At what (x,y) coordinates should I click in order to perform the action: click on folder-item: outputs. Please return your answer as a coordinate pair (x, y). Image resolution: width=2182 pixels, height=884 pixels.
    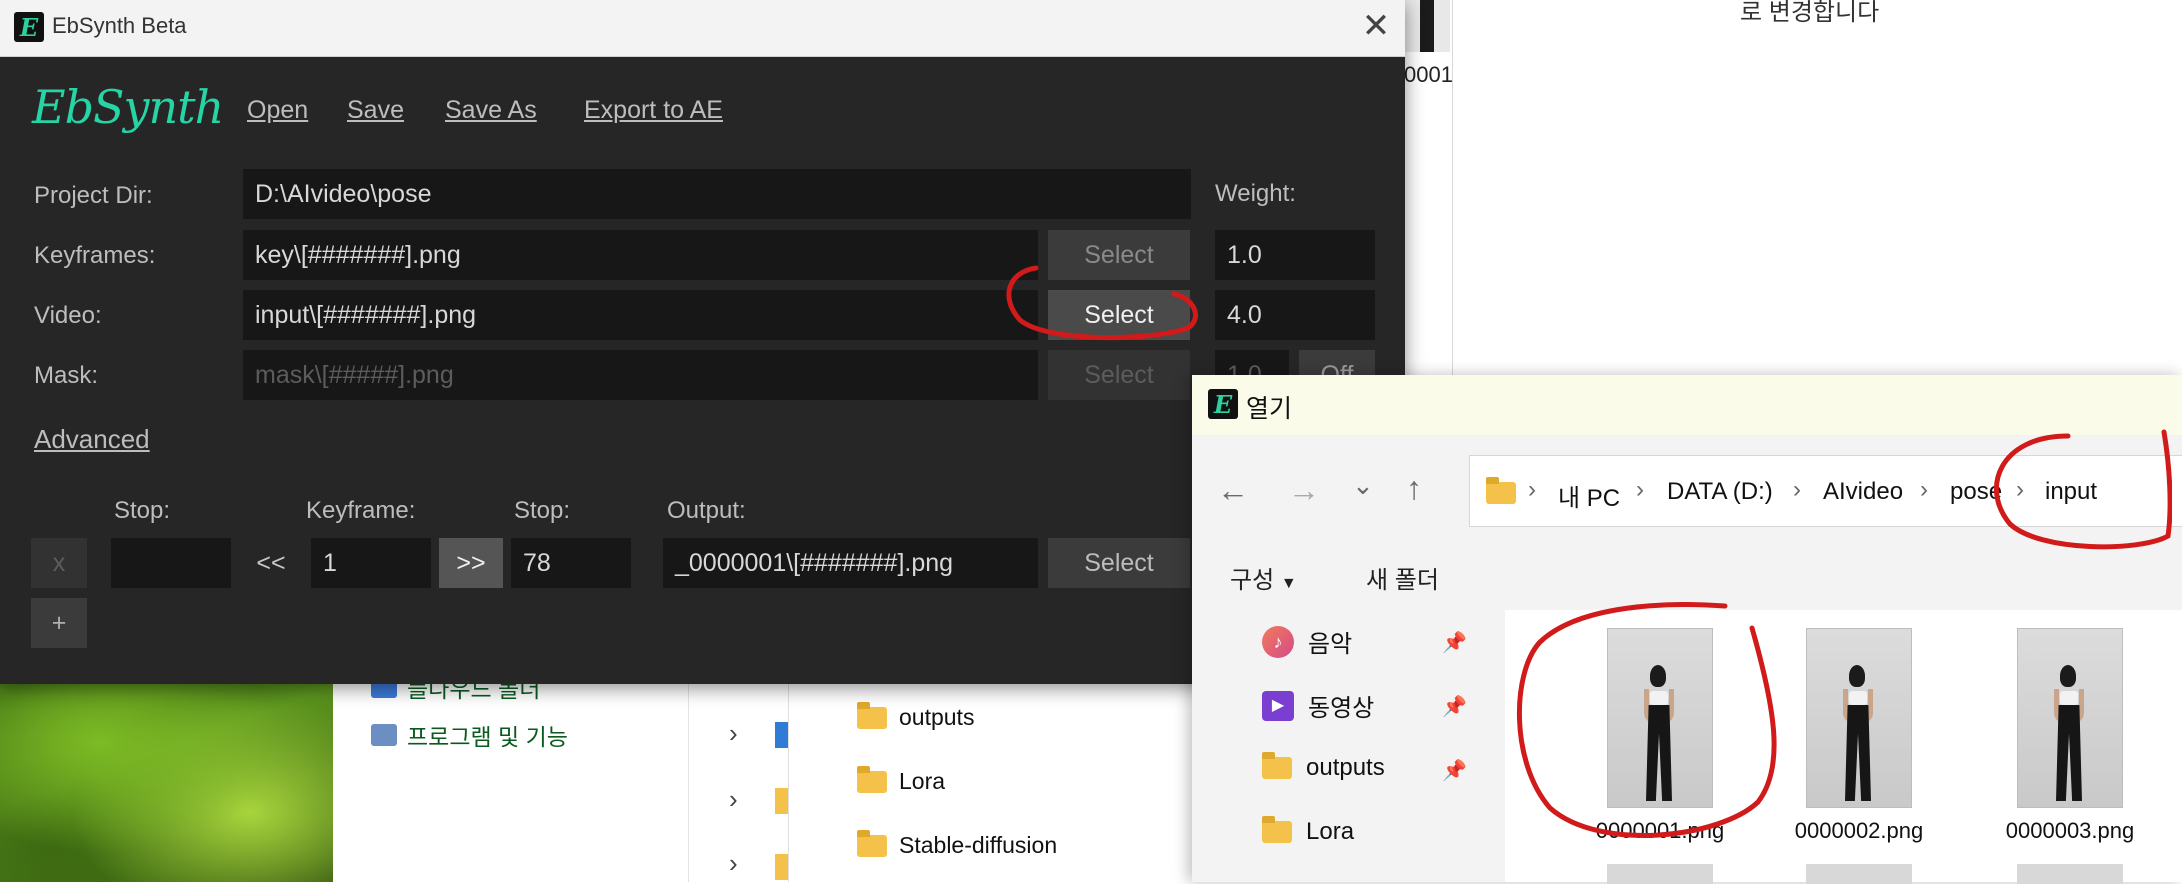
    Looking at the image, I should click on (916, 716).